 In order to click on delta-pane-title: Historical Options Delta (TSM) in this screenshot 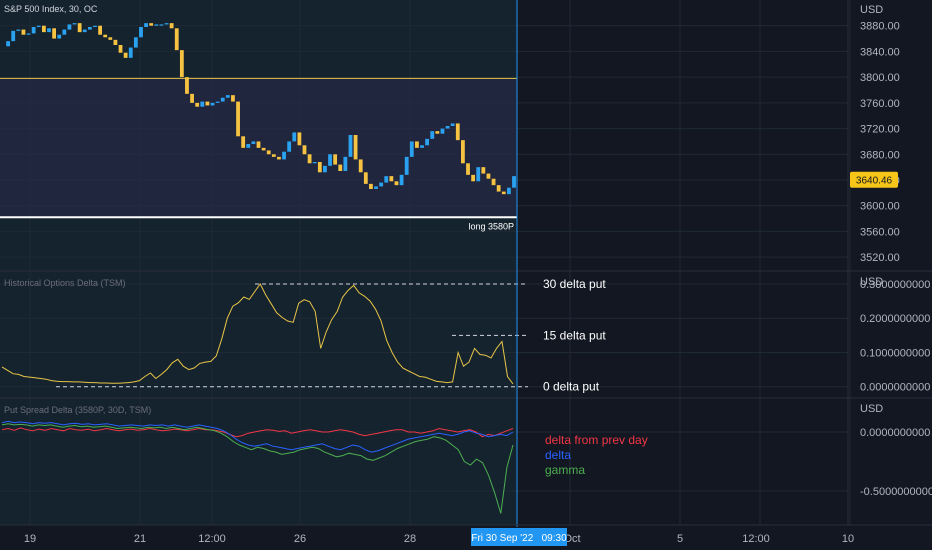, I will do `click(65, 283)`.